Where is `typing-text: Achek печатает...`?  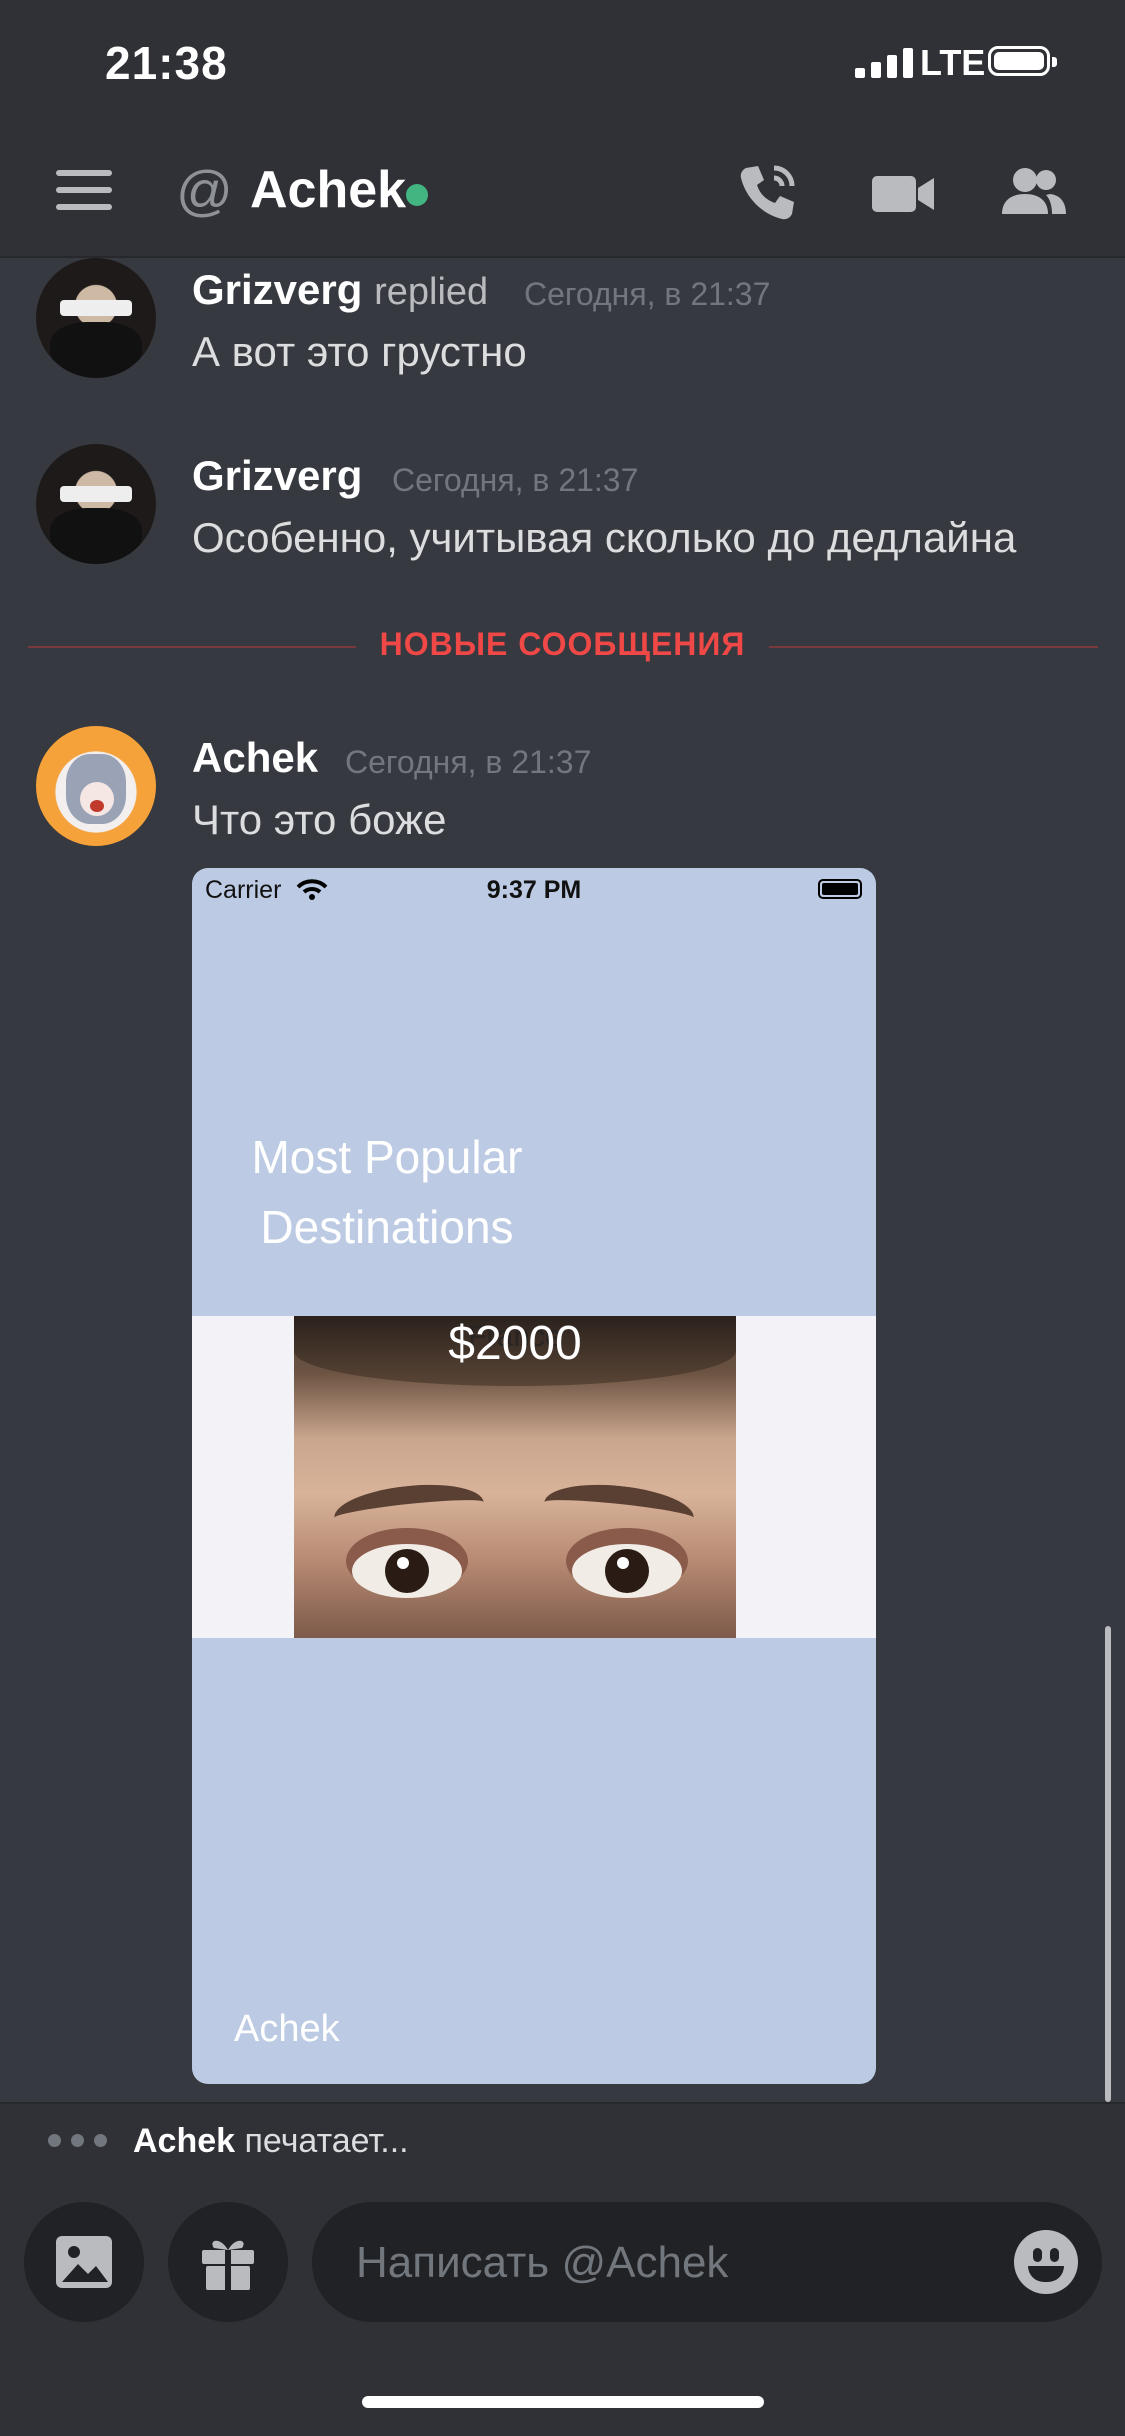 typing-text: Achek печатает... is located at coordinates (271, 2141).